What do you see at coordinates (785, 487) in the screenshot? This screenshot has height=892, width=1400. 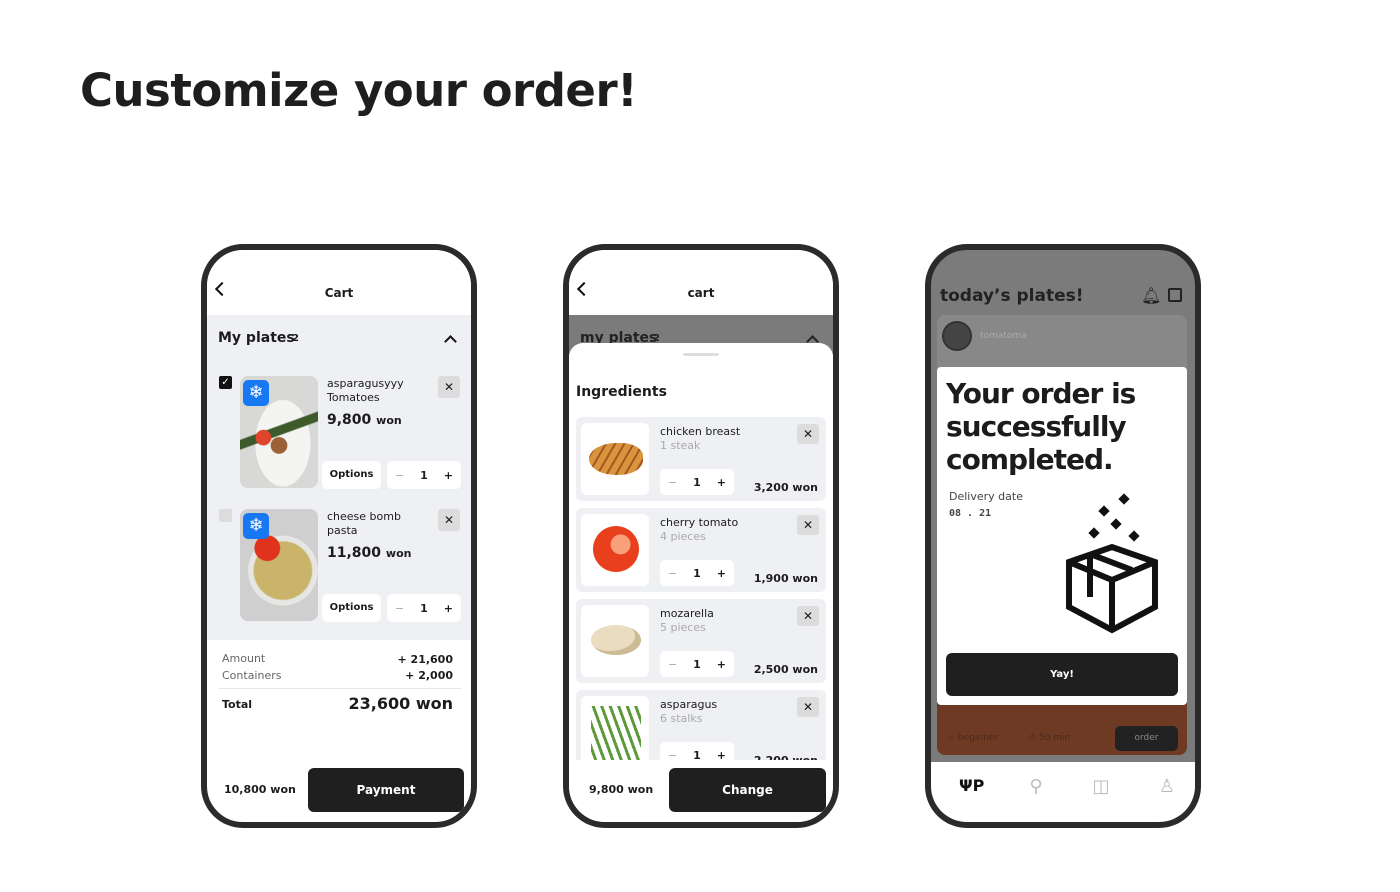 I see `ingredient-price: 3,200 won` at bounding box center [785, 487].